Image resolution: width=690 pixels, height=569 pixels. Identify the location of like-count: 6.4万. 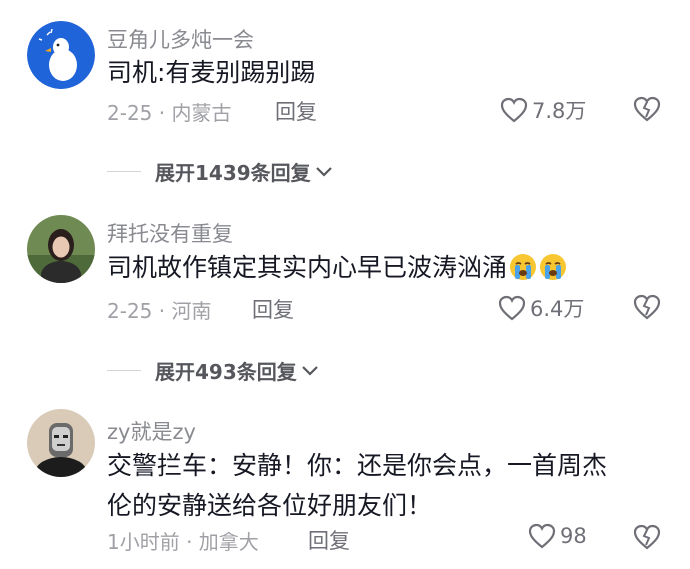
(557, 309).